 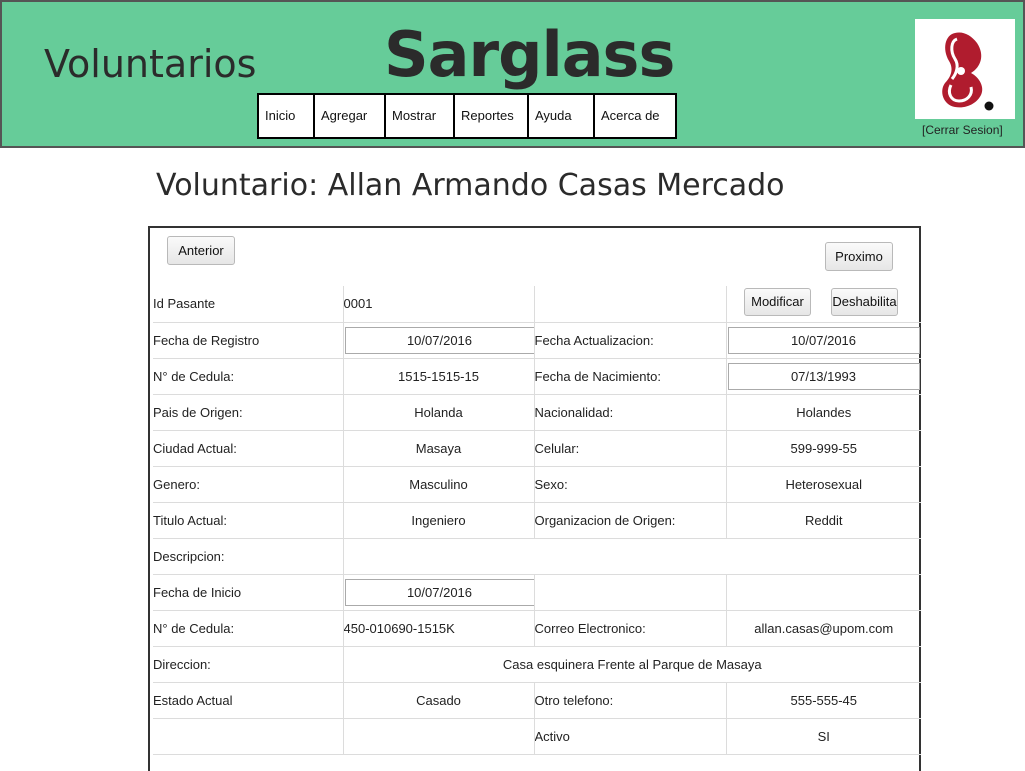 What do you see at coordinates (630, 448) in the screenshot?
I see `cellphone-label: Celular:` at bounding box center [630, 448].